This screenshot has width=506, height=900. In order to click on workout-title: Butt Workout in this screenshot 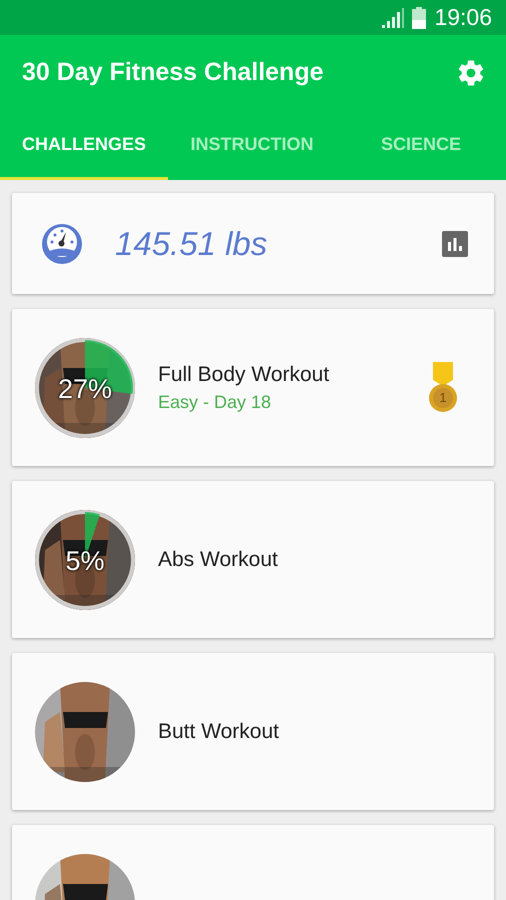, I will do `click(219, 732)`.